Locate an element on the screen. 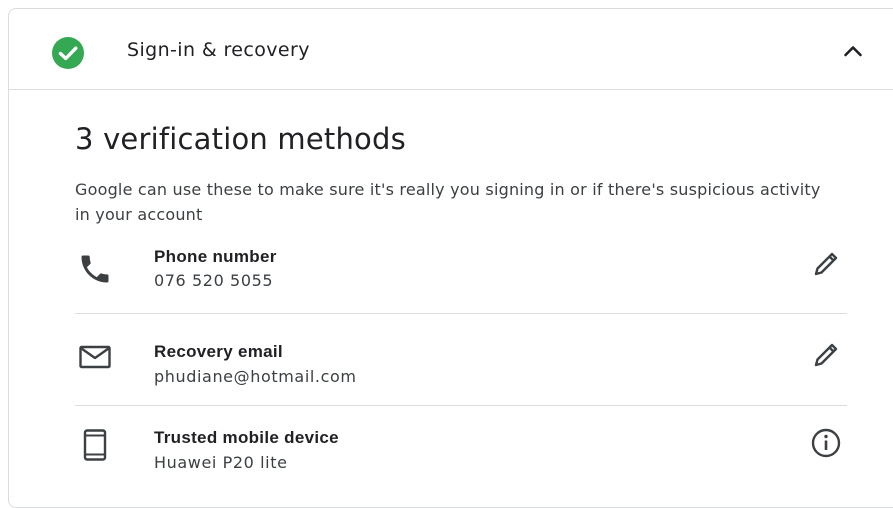 Image resolution: width=893 pixels, height=508 pixels. method-value: Huawei P20 lite is located at coordinates (221, 462).